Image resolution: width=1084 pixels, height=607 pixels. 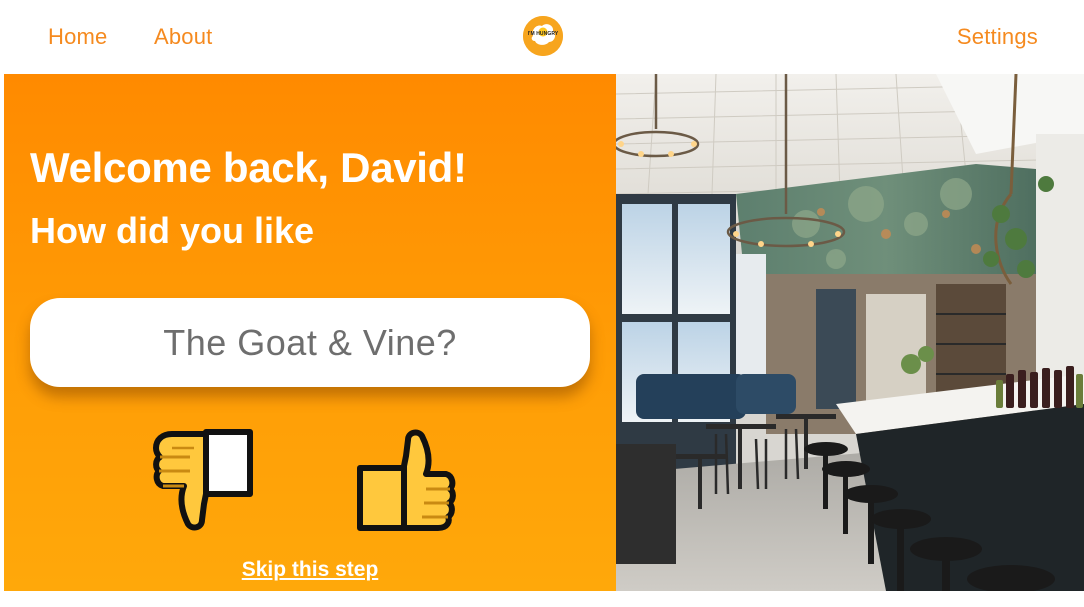 I want to click on dislike-button, so click(x=202, y=482).